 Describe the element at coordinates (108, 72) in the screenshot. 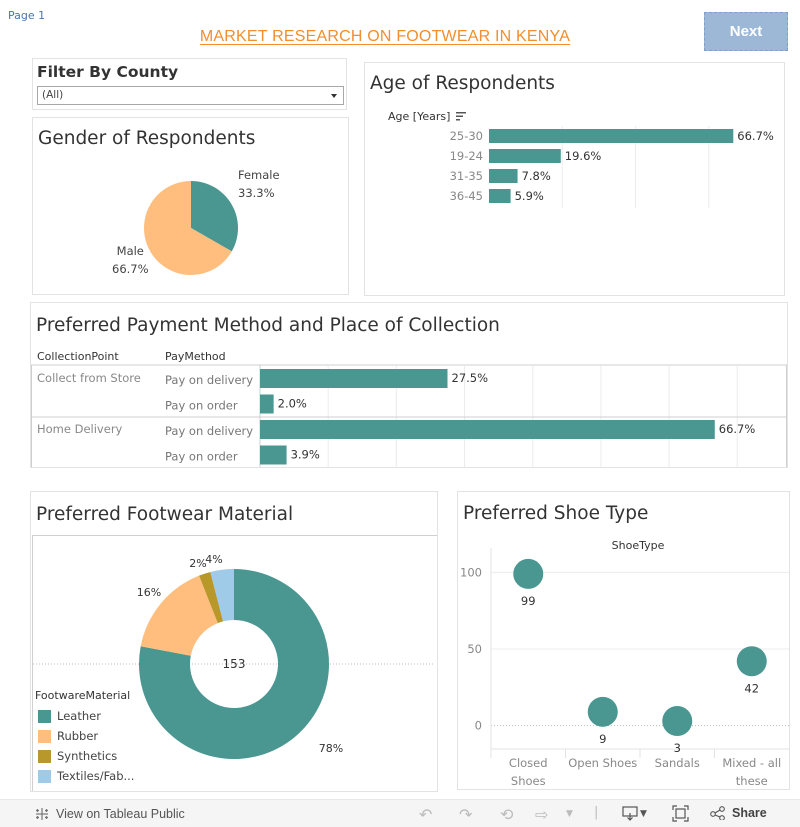

I see `filter-title: Filter By County` at that location.